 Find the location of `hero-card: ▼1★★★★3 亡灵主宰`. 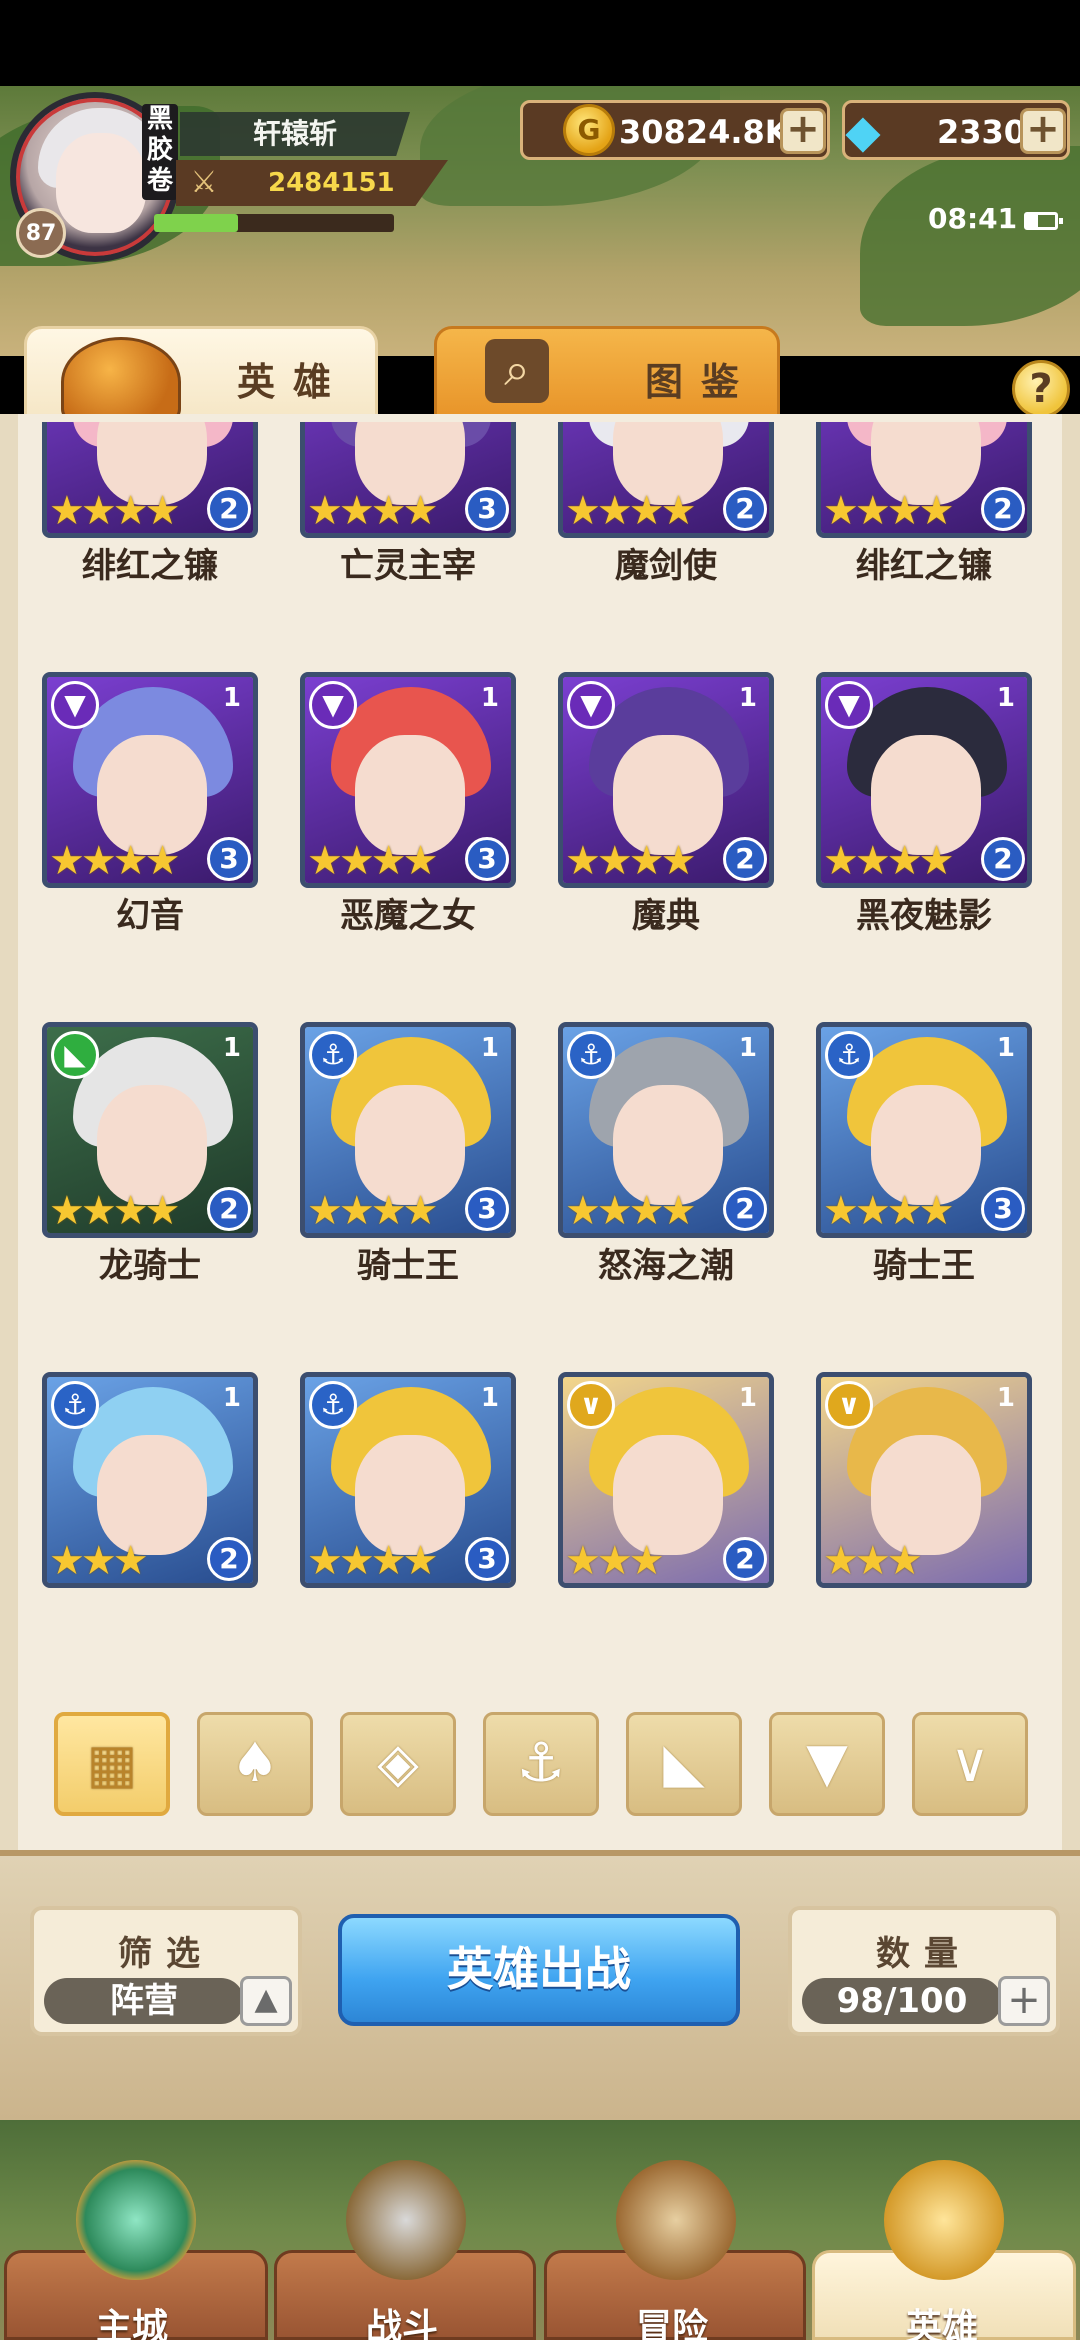

hero-card: ▼1★★★★3 亡灵主宰 is located at coordinates (401, 504).